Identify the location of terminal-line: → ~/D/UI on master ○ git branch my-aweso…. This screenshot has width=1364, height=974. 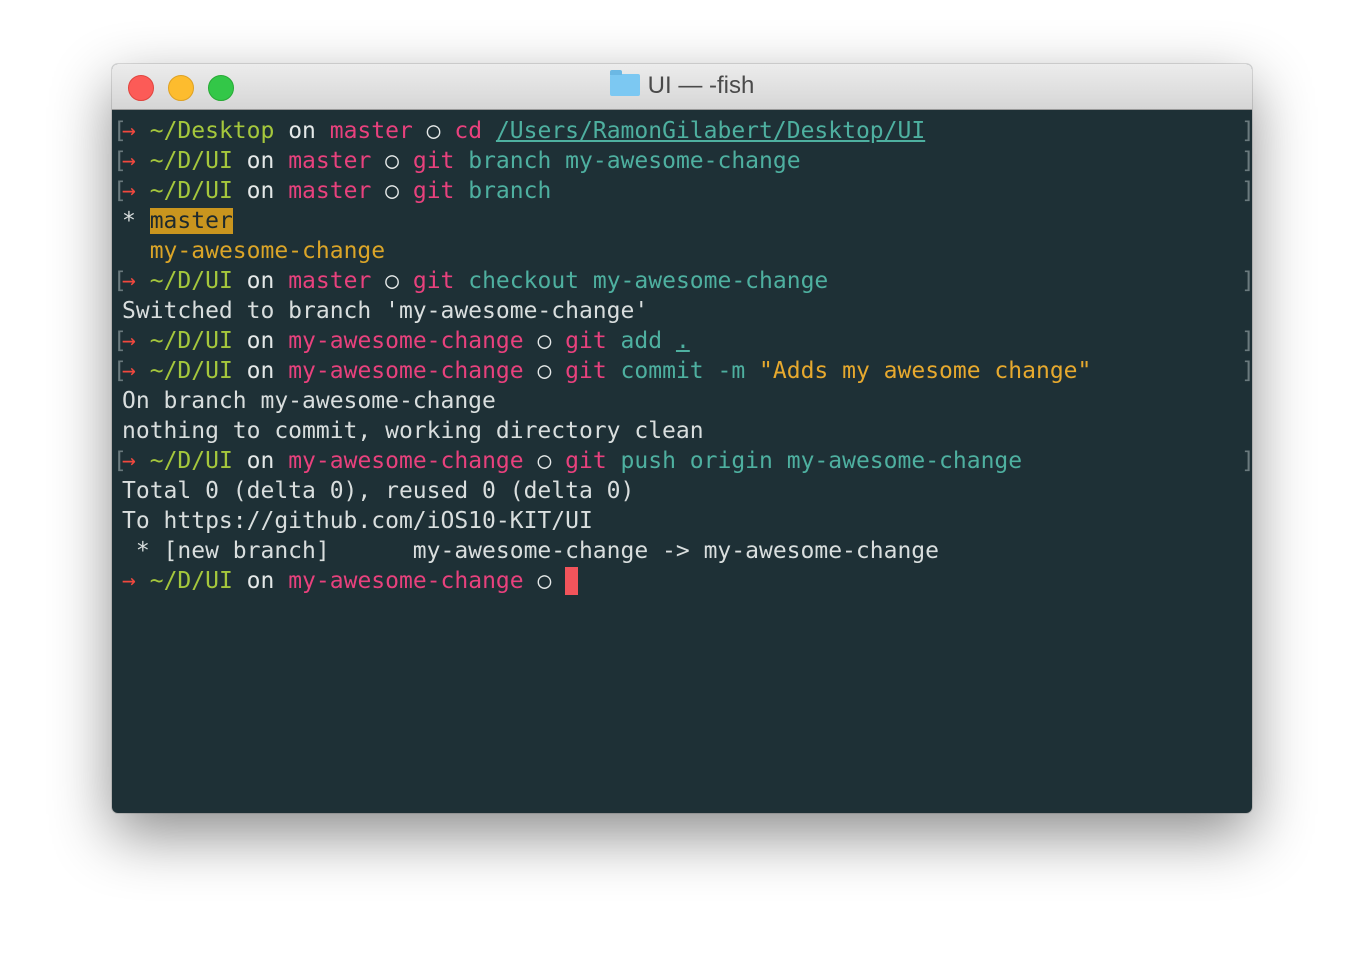
(461, 161).